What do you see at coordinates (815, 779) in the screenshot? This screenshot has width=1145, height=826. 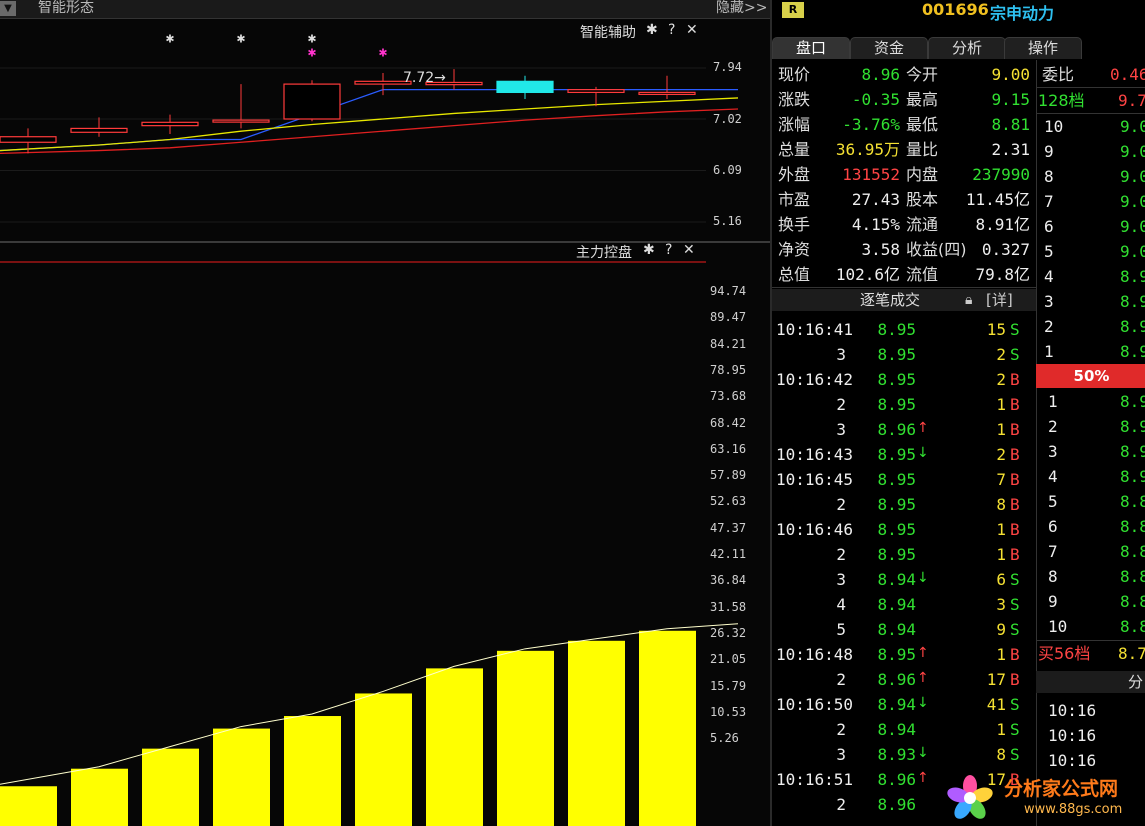 I see `tick-time: 10:16:51` at bounding box center [815, 779].